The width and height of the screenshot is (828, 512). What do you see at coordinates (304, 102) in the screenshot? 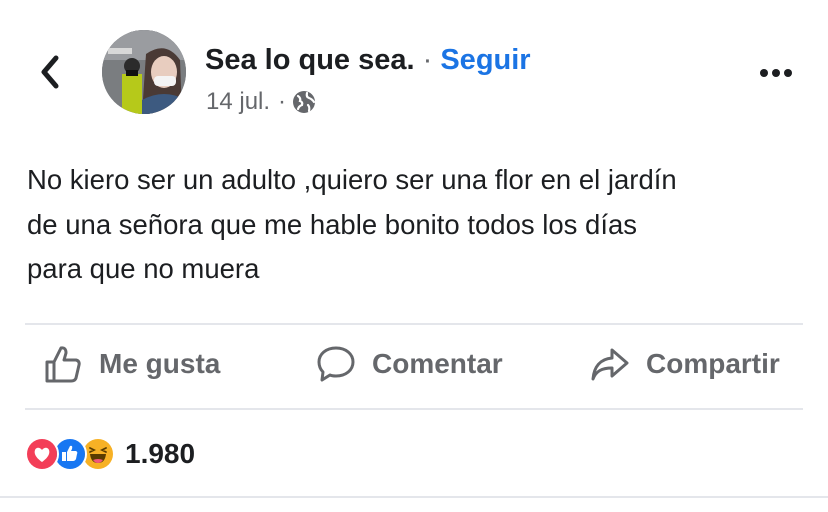
I see `globe-icon` at bounding box center [304, 102].